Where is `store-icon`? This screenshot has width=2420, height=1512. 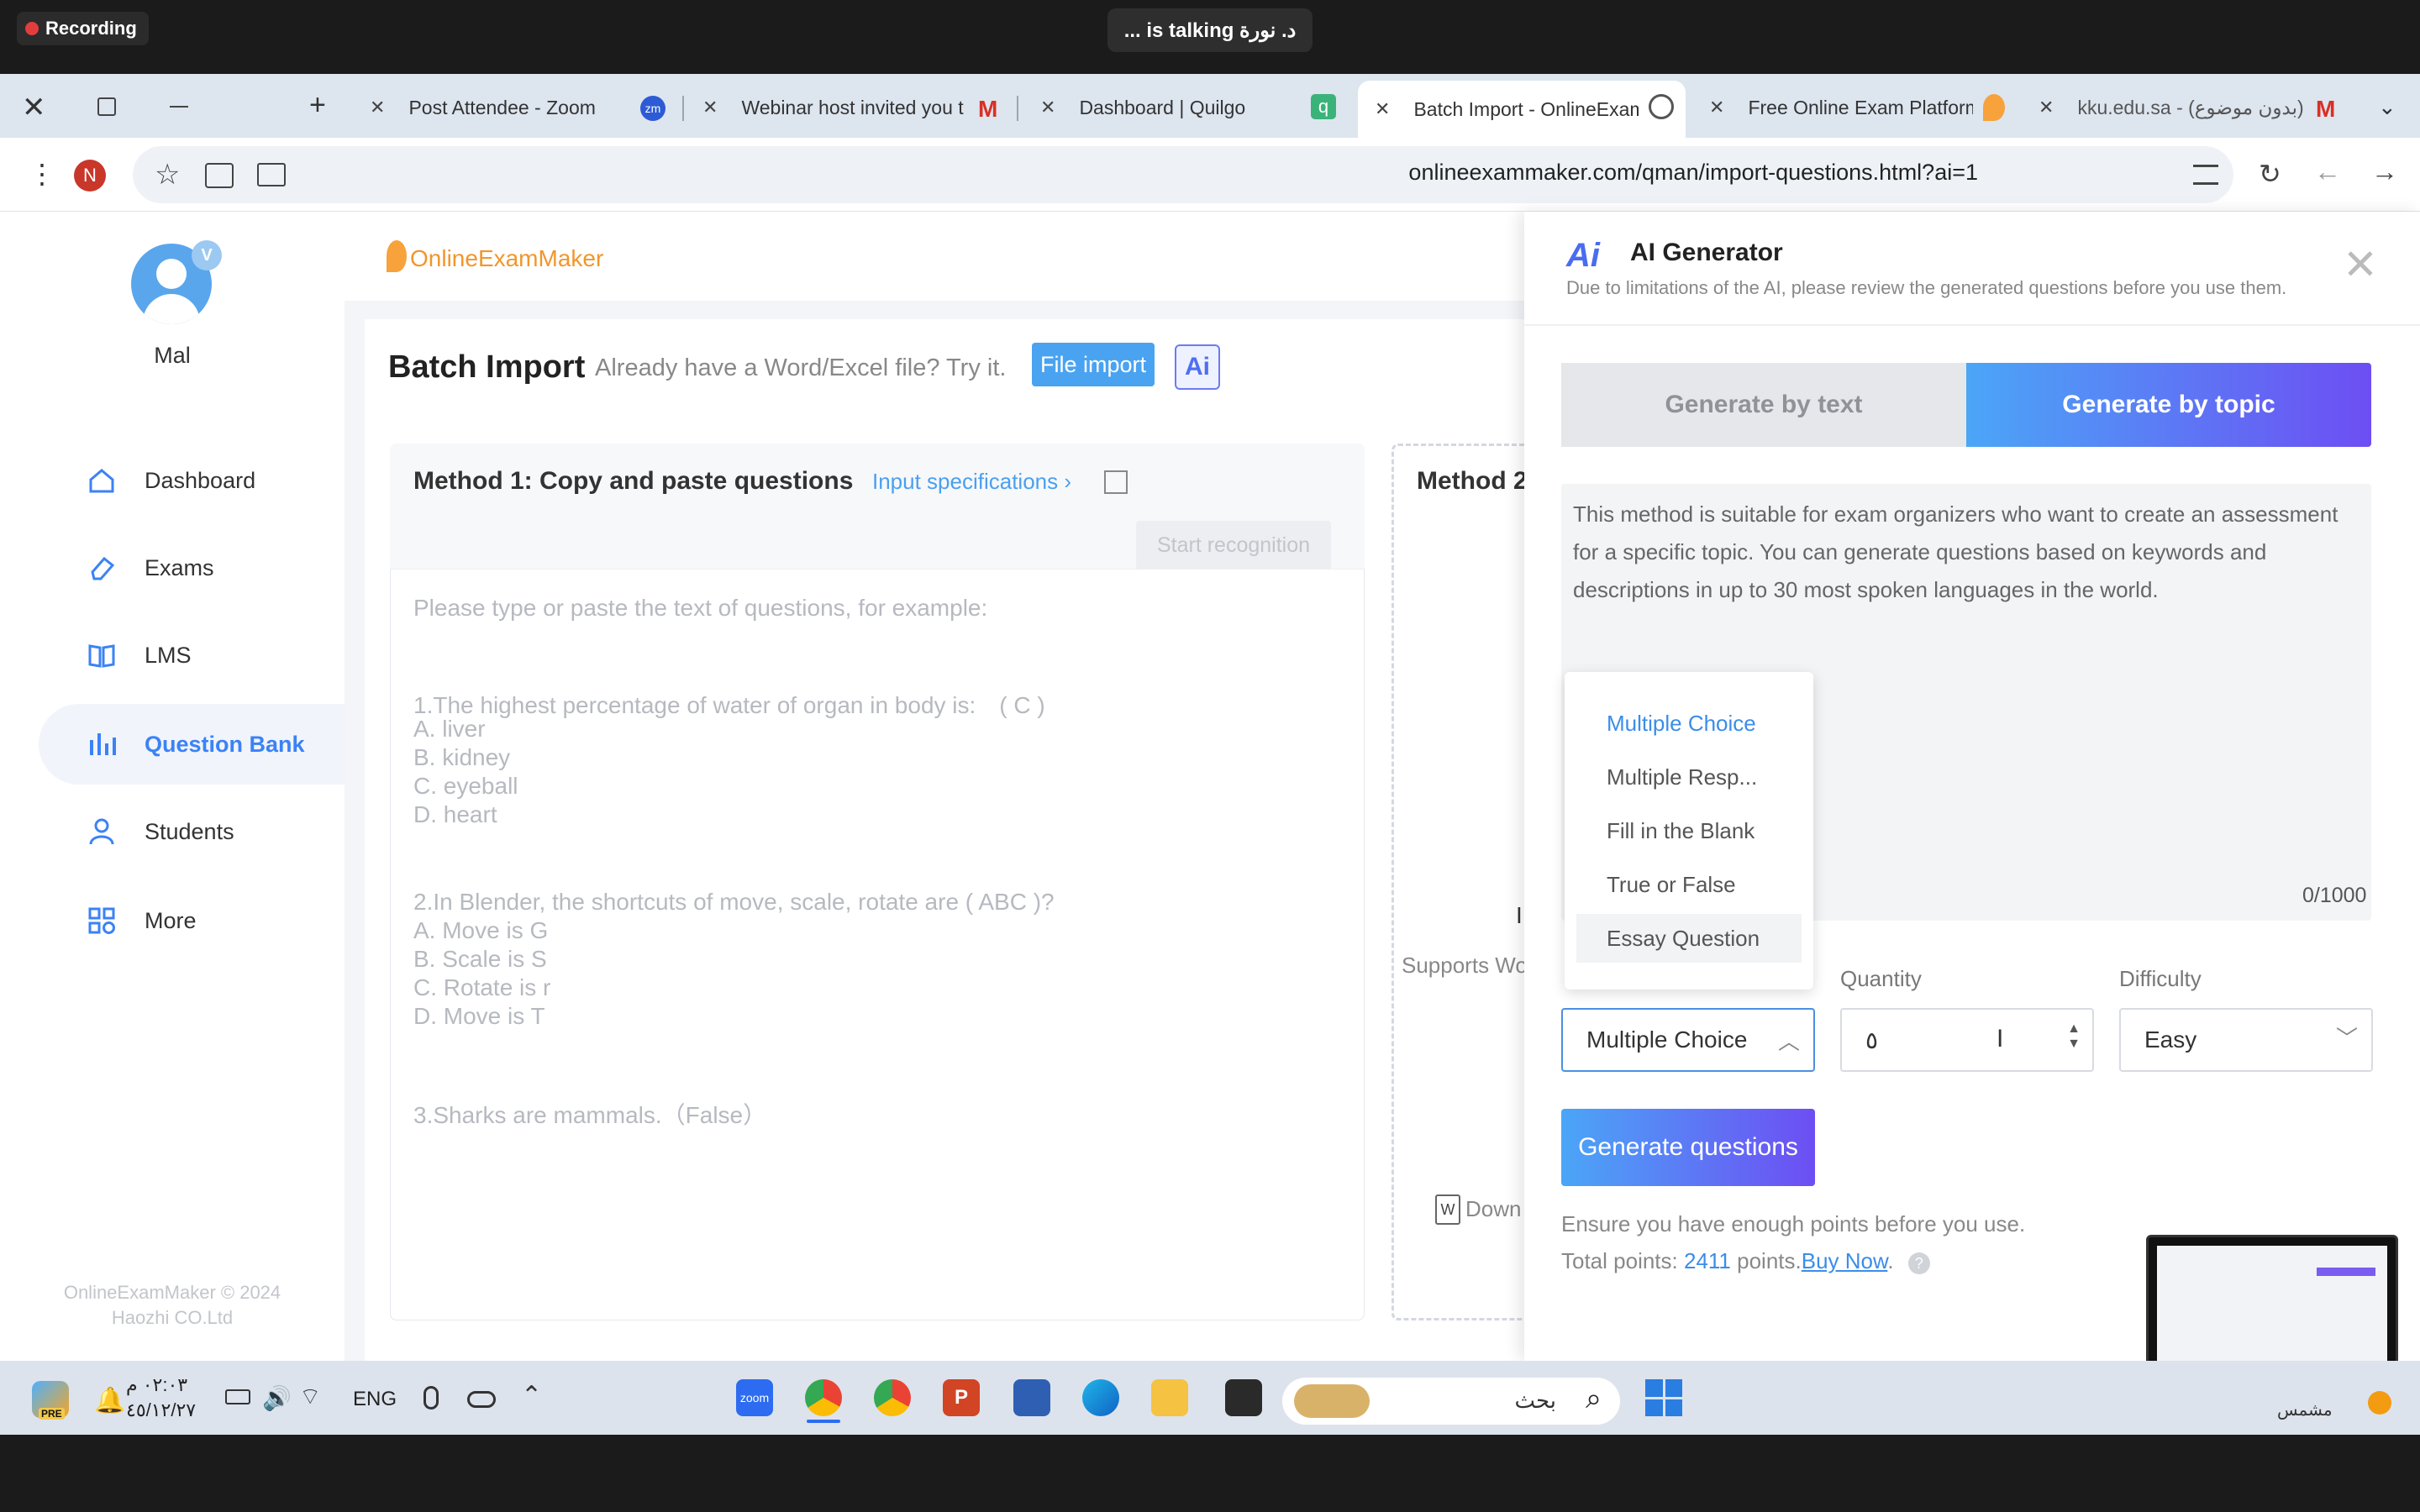
store-icon is located at coordinates (1031, 1397).